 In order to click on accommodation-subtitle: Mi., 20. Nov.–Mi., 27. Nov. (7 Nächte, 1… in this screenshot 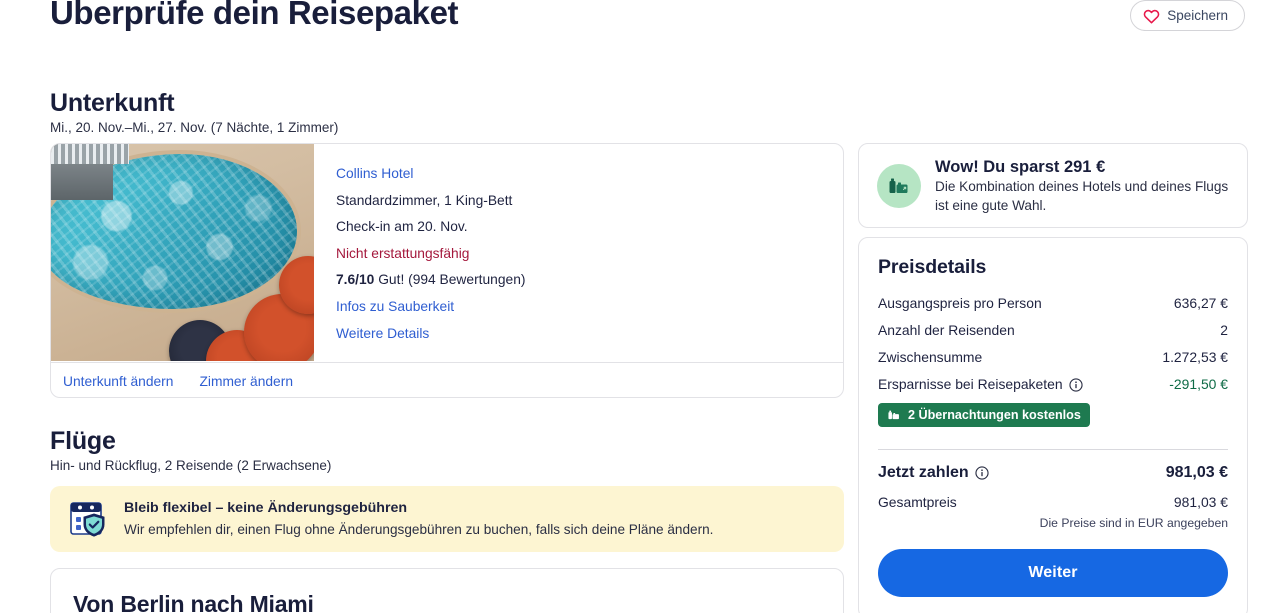, I will do `click(194, 127)`.